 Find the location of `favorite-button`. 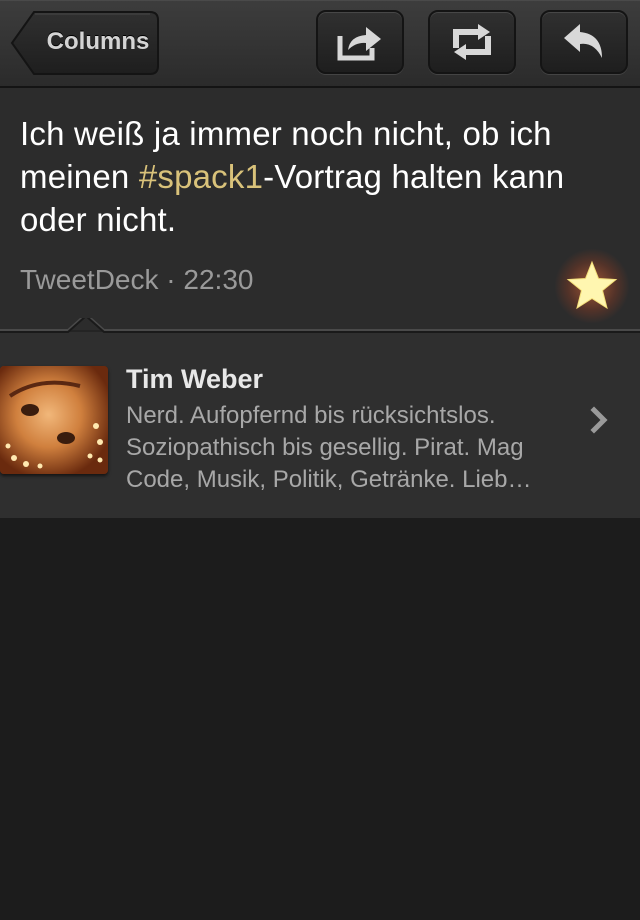

favorite-button is located at coordinates (592, 286).